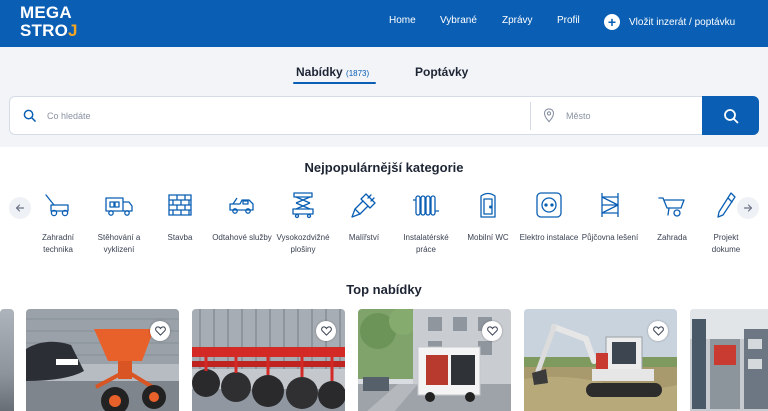 The height and width of the screenshot is (411, 768). Describe the element at coordinates (384, 167) in the screenshot. I see `categories-title: Nejpopulárnější kategorie` at that location.